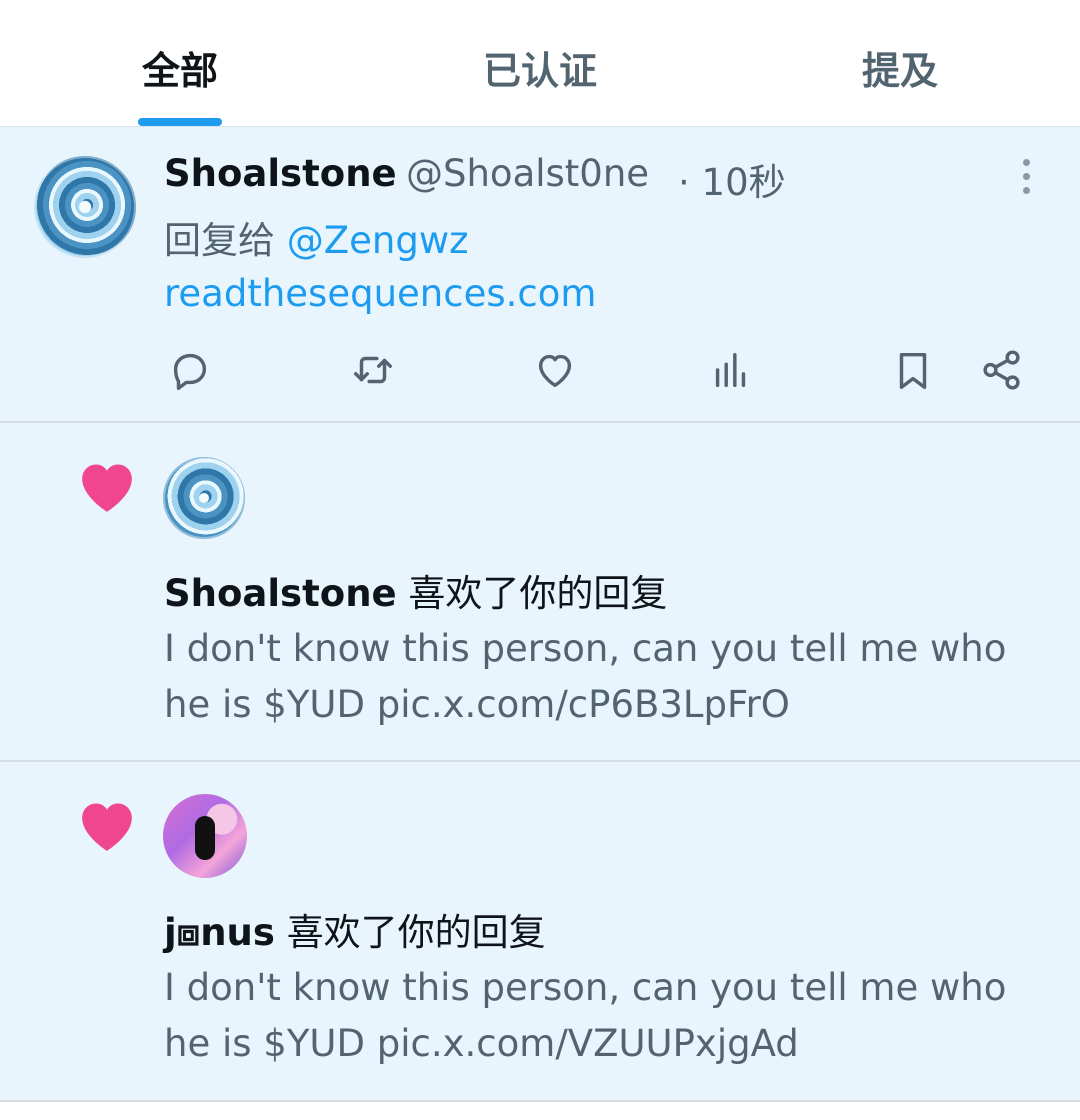 The image size is (1080, 1120). What do you see at coordinates (190, 370) in the screenshot?
I see `reply-icon` at bounding box center [190, 370].